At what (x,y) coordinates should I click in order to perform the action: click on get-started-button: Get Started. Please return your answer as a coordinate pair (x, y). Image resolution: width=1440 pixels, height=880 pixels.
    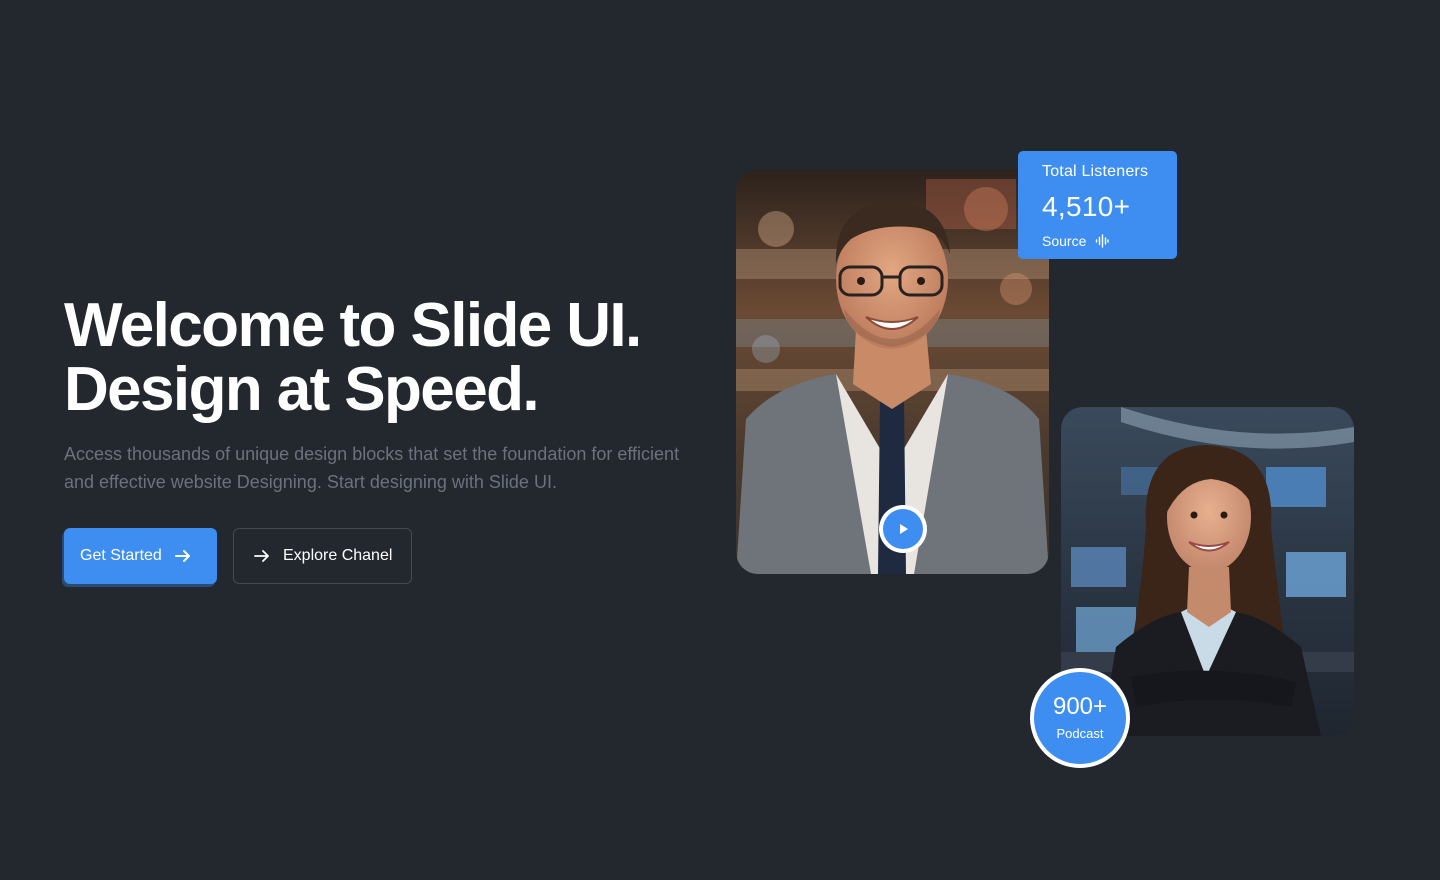
    Looking at the image, I should click on (140, 556).